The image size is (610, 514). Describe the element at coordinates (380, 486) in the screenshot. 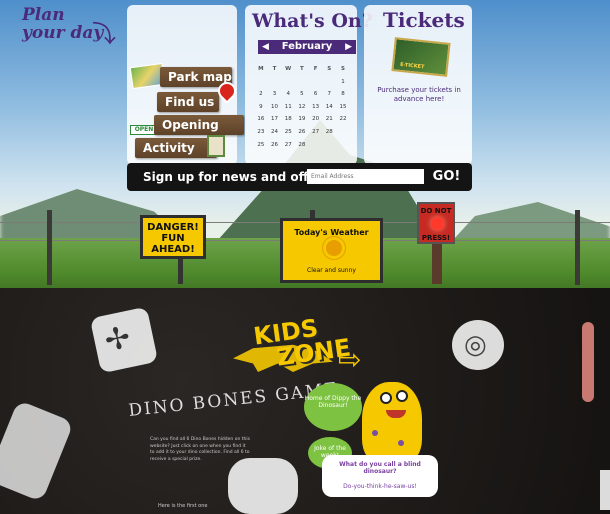

I see `joke-answer: Do-you-think-he-saw-us!` at that location.